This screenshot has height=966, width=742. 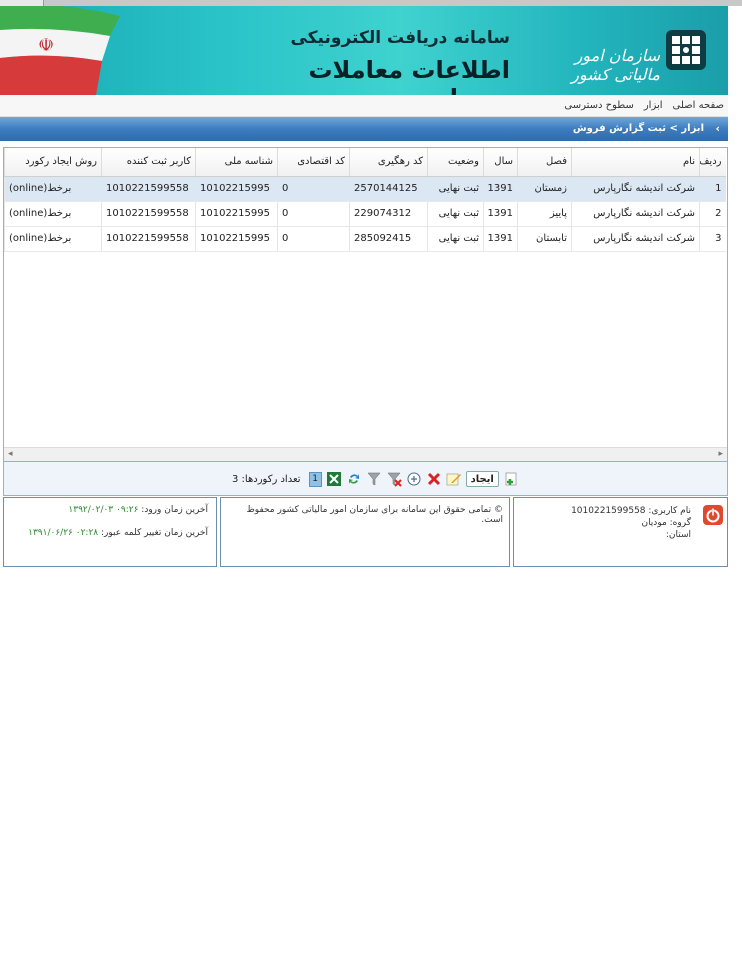 I want to click on excel-icon, so click(x=333, y=479).